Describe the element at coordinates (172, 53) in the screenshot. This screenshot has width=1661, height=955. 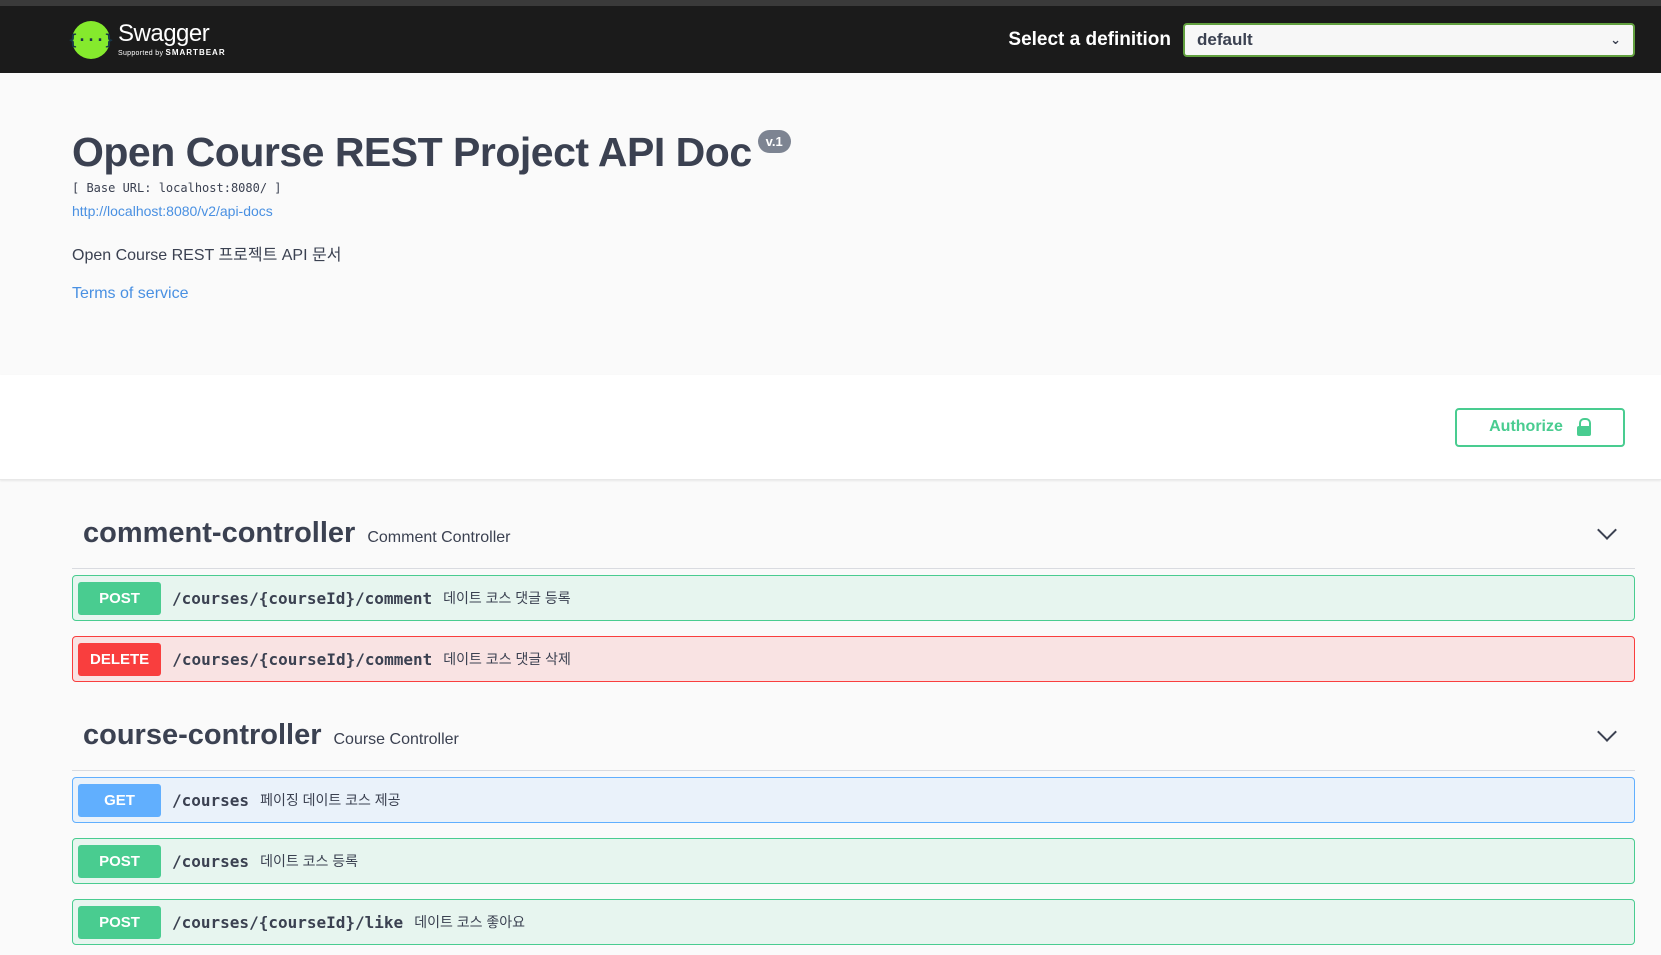
I see `brand-subtitle: Supported by SMARTBEAR` at that location.